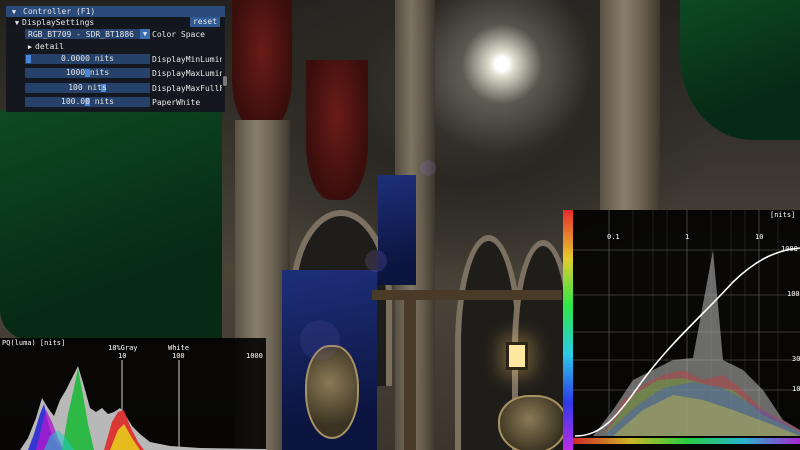 Image resolution: width=800 pixels, height=450 pixels. Describe the element at coordinates (187, 59) in the screenshot. I see `display-min-luminance-label: DisplayMinLumin` at that location.